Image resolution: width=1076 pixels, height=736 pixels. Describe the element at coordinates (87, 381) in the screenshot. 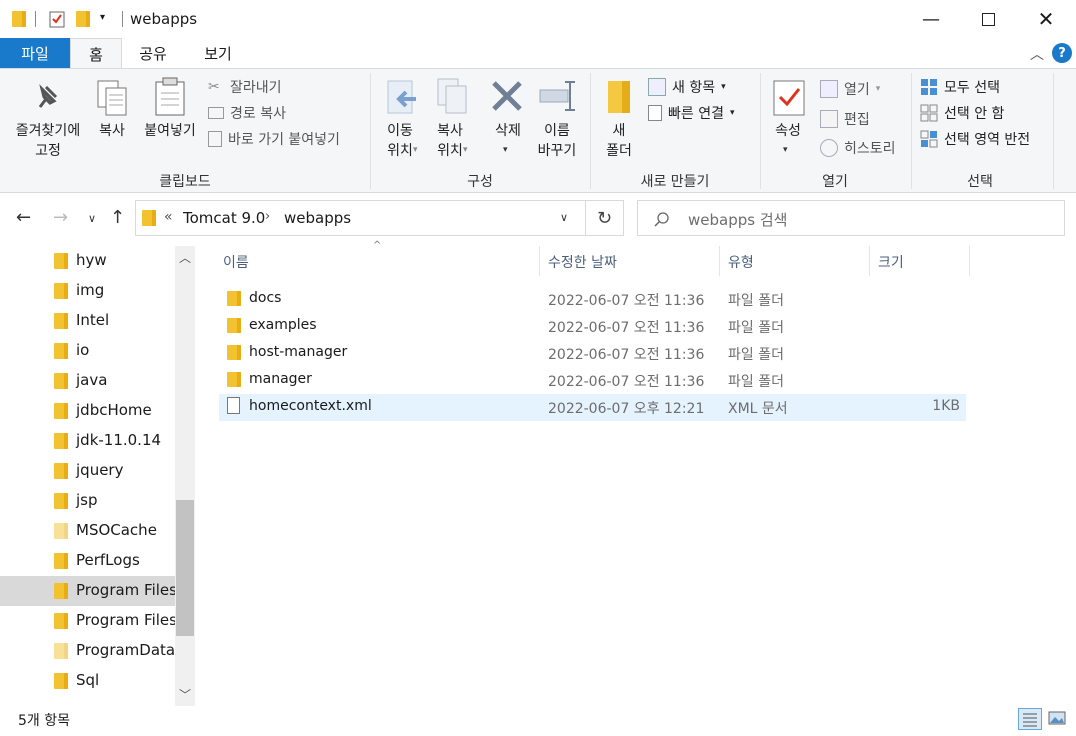

I see `nav-item-java: java` at that location.